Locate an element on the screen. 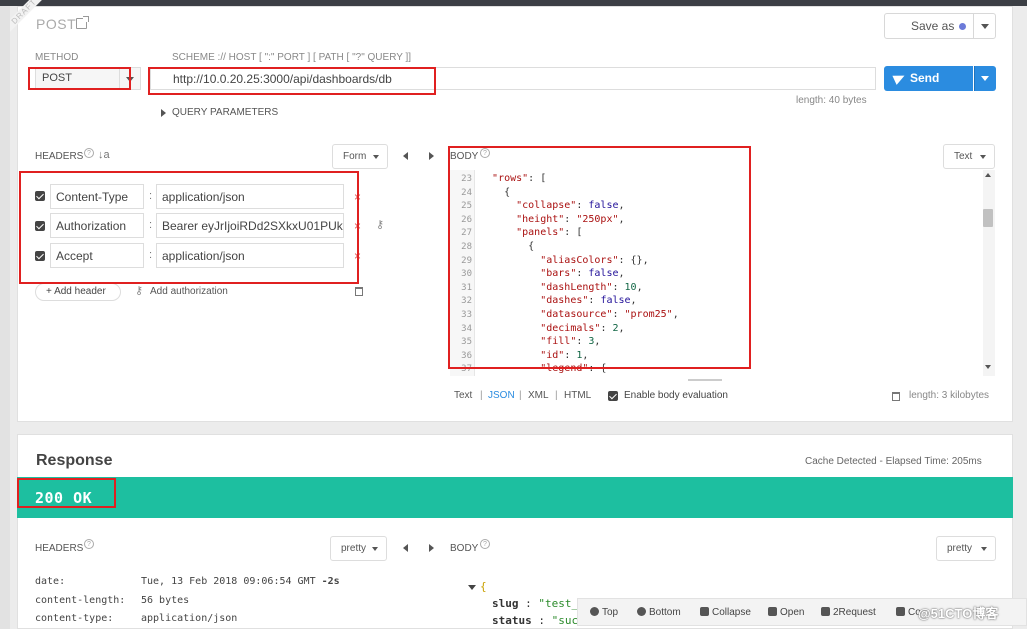 Image resolution: width=1027 pixels, height=629 pixels. editor-resize-handle is located at coordinates (705, 380).